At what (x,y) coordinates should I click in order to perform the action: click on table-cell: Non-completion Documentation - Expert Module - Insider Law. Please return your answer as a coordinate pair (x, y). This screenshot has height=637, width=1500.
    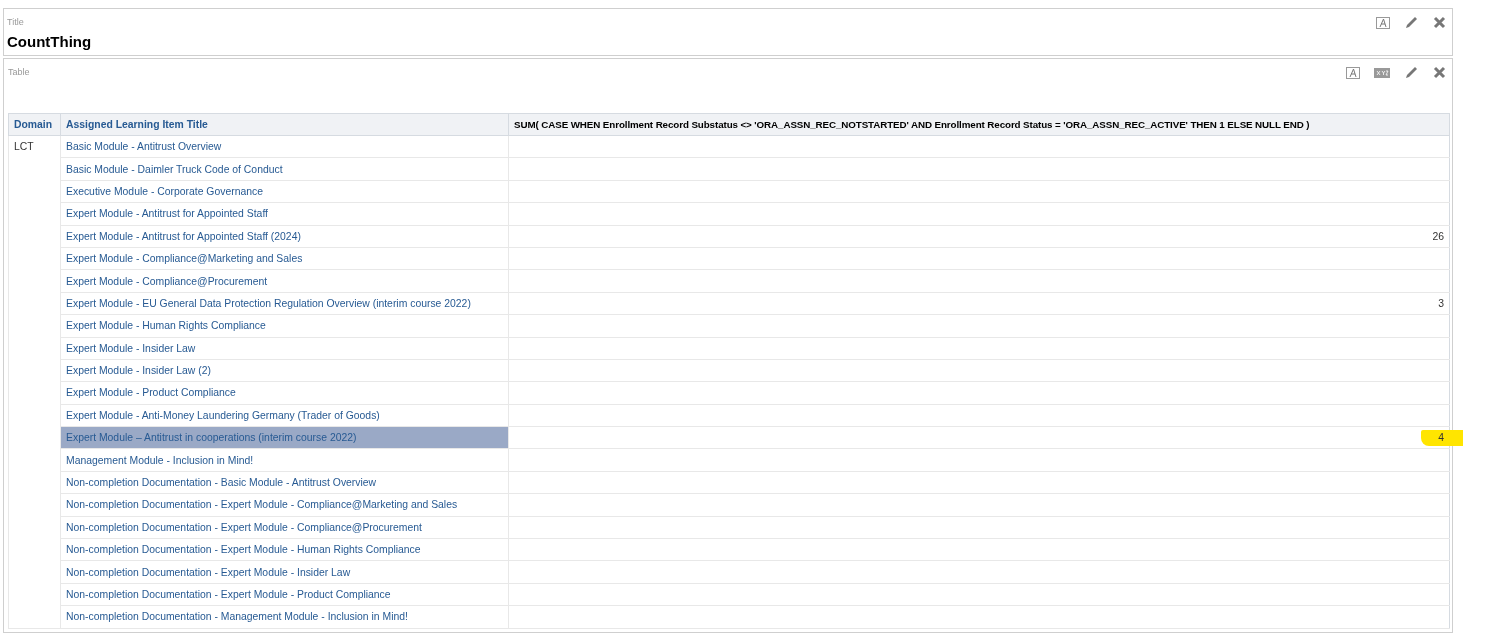
    Looking at the image, I should click on (284, 572).